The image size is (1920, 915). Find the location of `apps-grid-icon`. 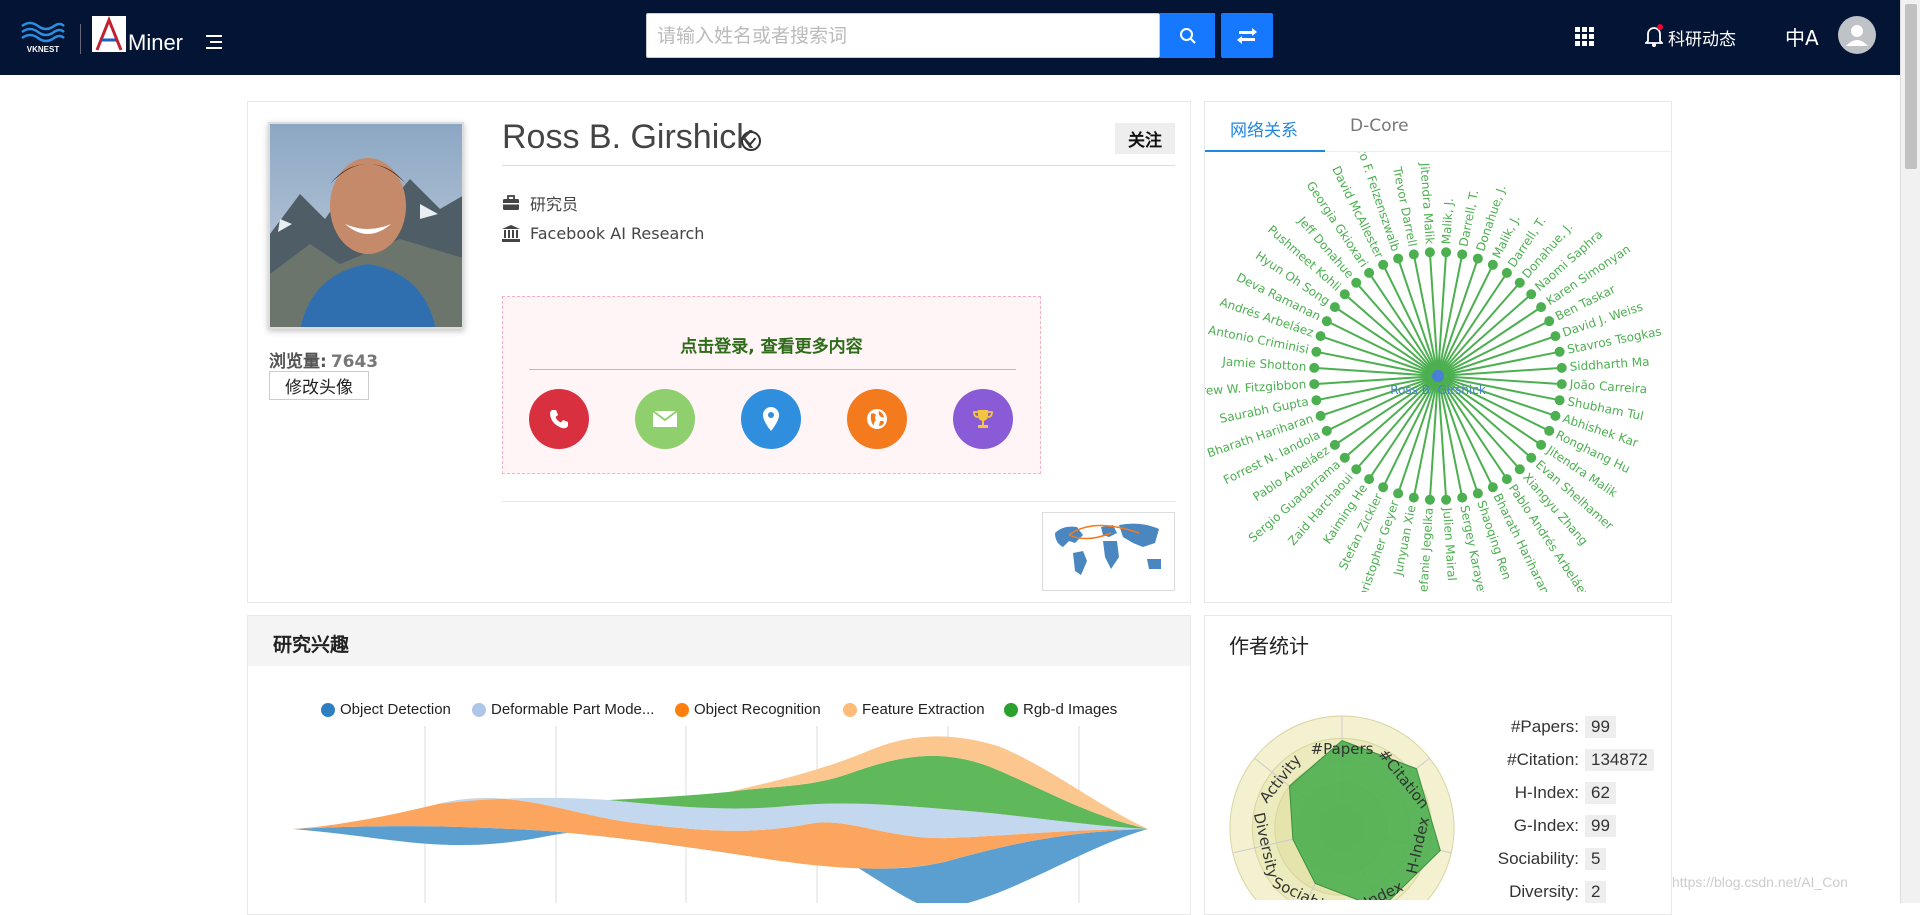

apps-grid-icon is located at coordinates (1585, 37).